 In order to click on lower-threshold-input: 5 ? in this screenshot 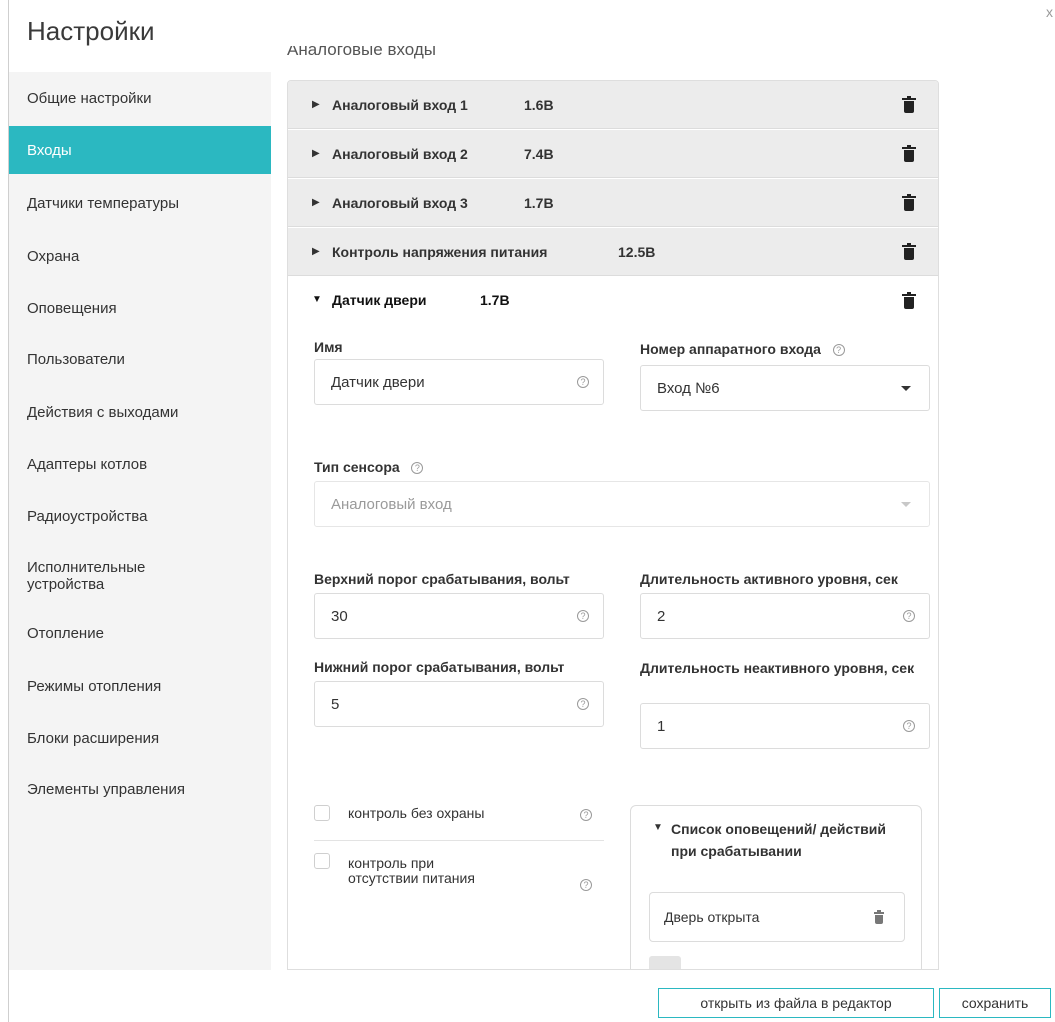, I will do `click(459, 704)`.